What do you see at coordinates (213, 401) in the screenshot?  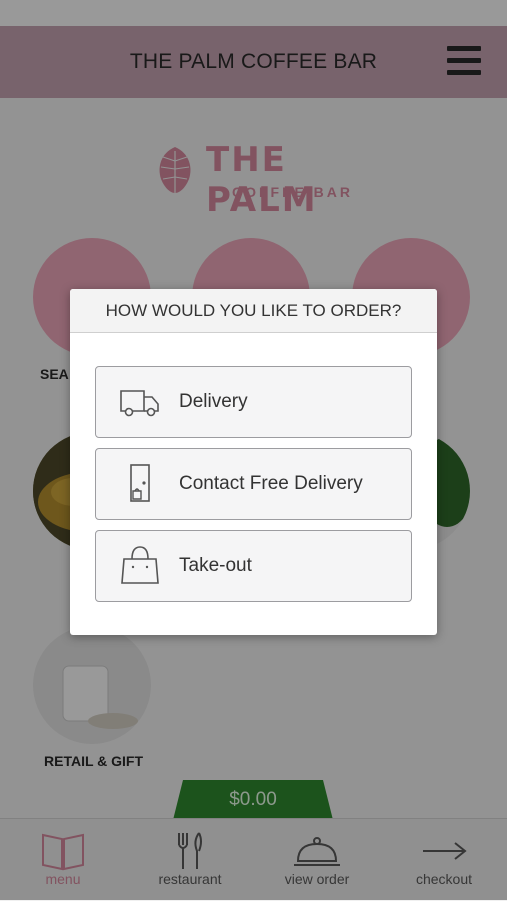 I see `delivery-option-label: Delivery` at bounding box center [213, 401].